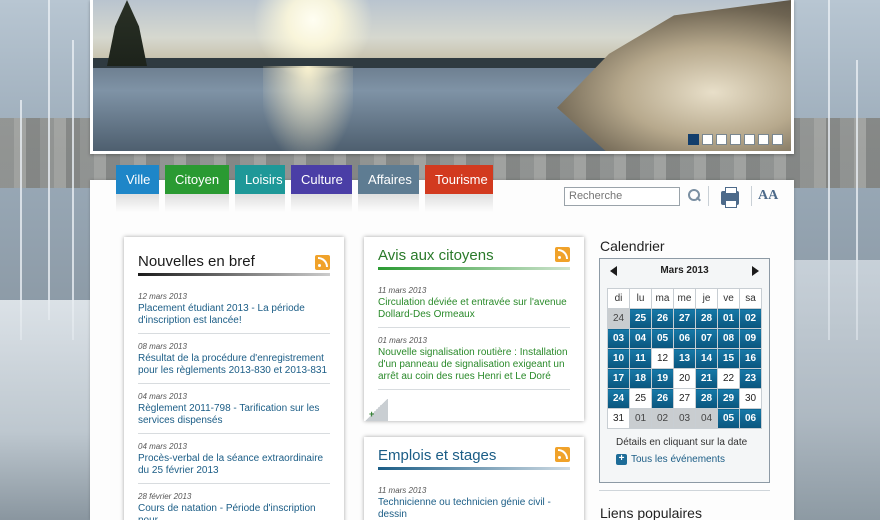 The width and height of the screenshot is (880, 520). What do you see at coordinates (728, 378) in the screenshot?
I see `calendar-day: 22` at bounding box center [728, 378].